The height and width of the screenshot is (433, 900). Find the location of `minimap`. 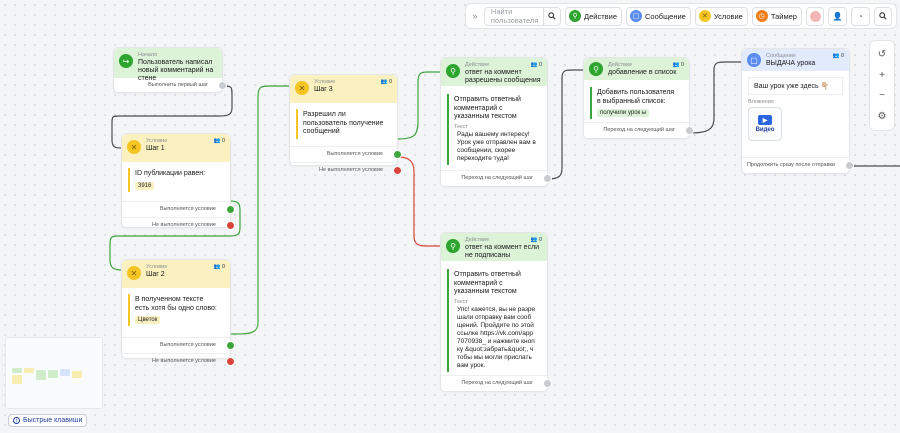

minimap is located at coordinates (54, 373).